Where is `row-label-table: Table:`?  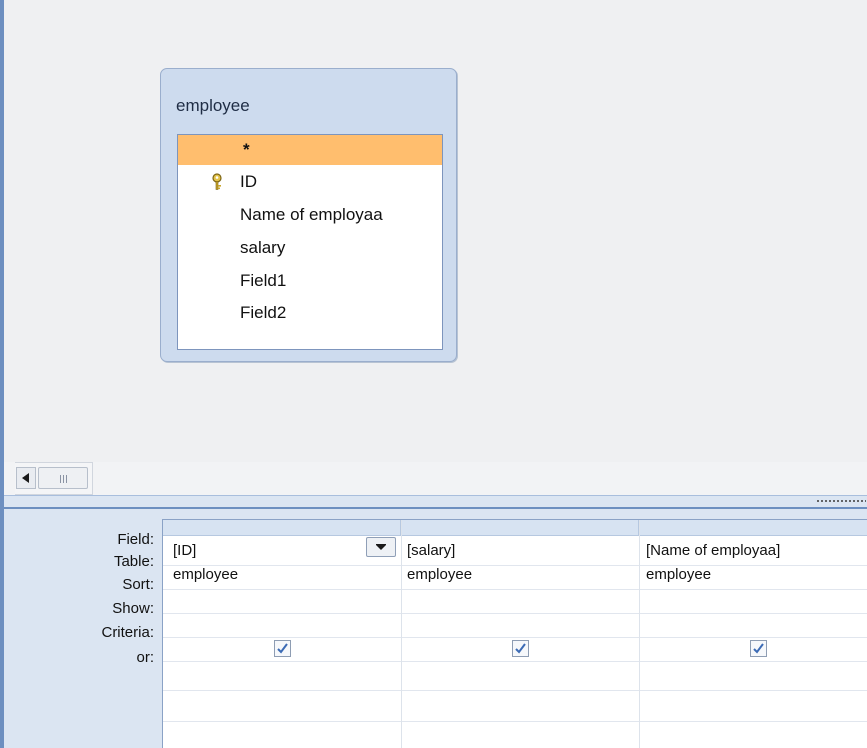 row-label-table: Table: is located at coordinates (133, 561).